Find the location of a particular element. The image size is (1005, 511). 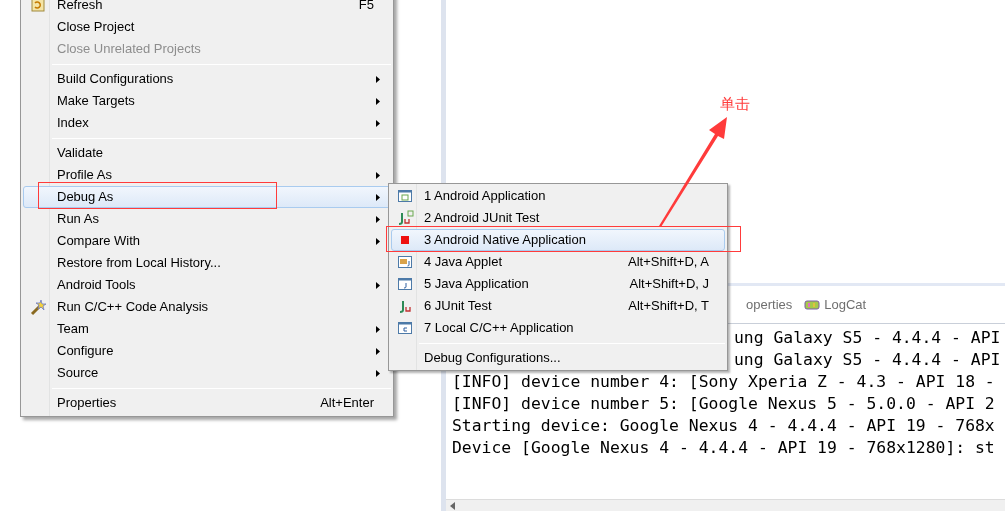

shortcut-text: Alt+Enter is located at coordinates (347, 403).